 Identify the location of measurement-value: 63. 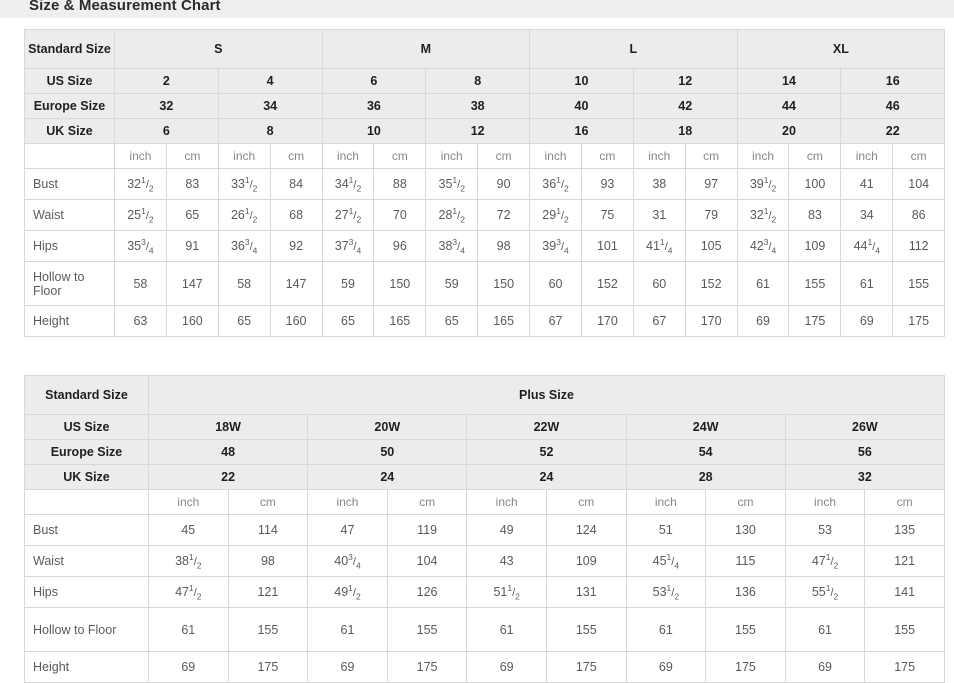
(140, 321).